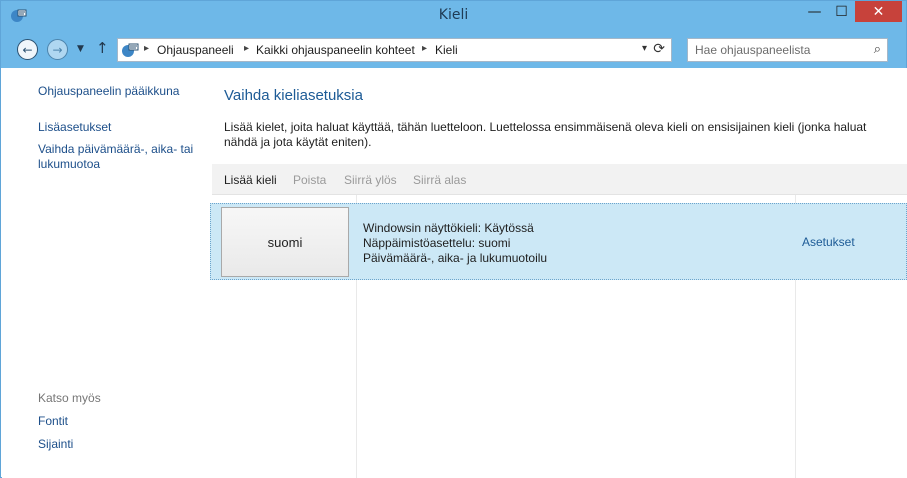  What do you see at coordinates (27, 49) in the screenshot?
I see `back-button: ←` at bounding box center [27, 49].